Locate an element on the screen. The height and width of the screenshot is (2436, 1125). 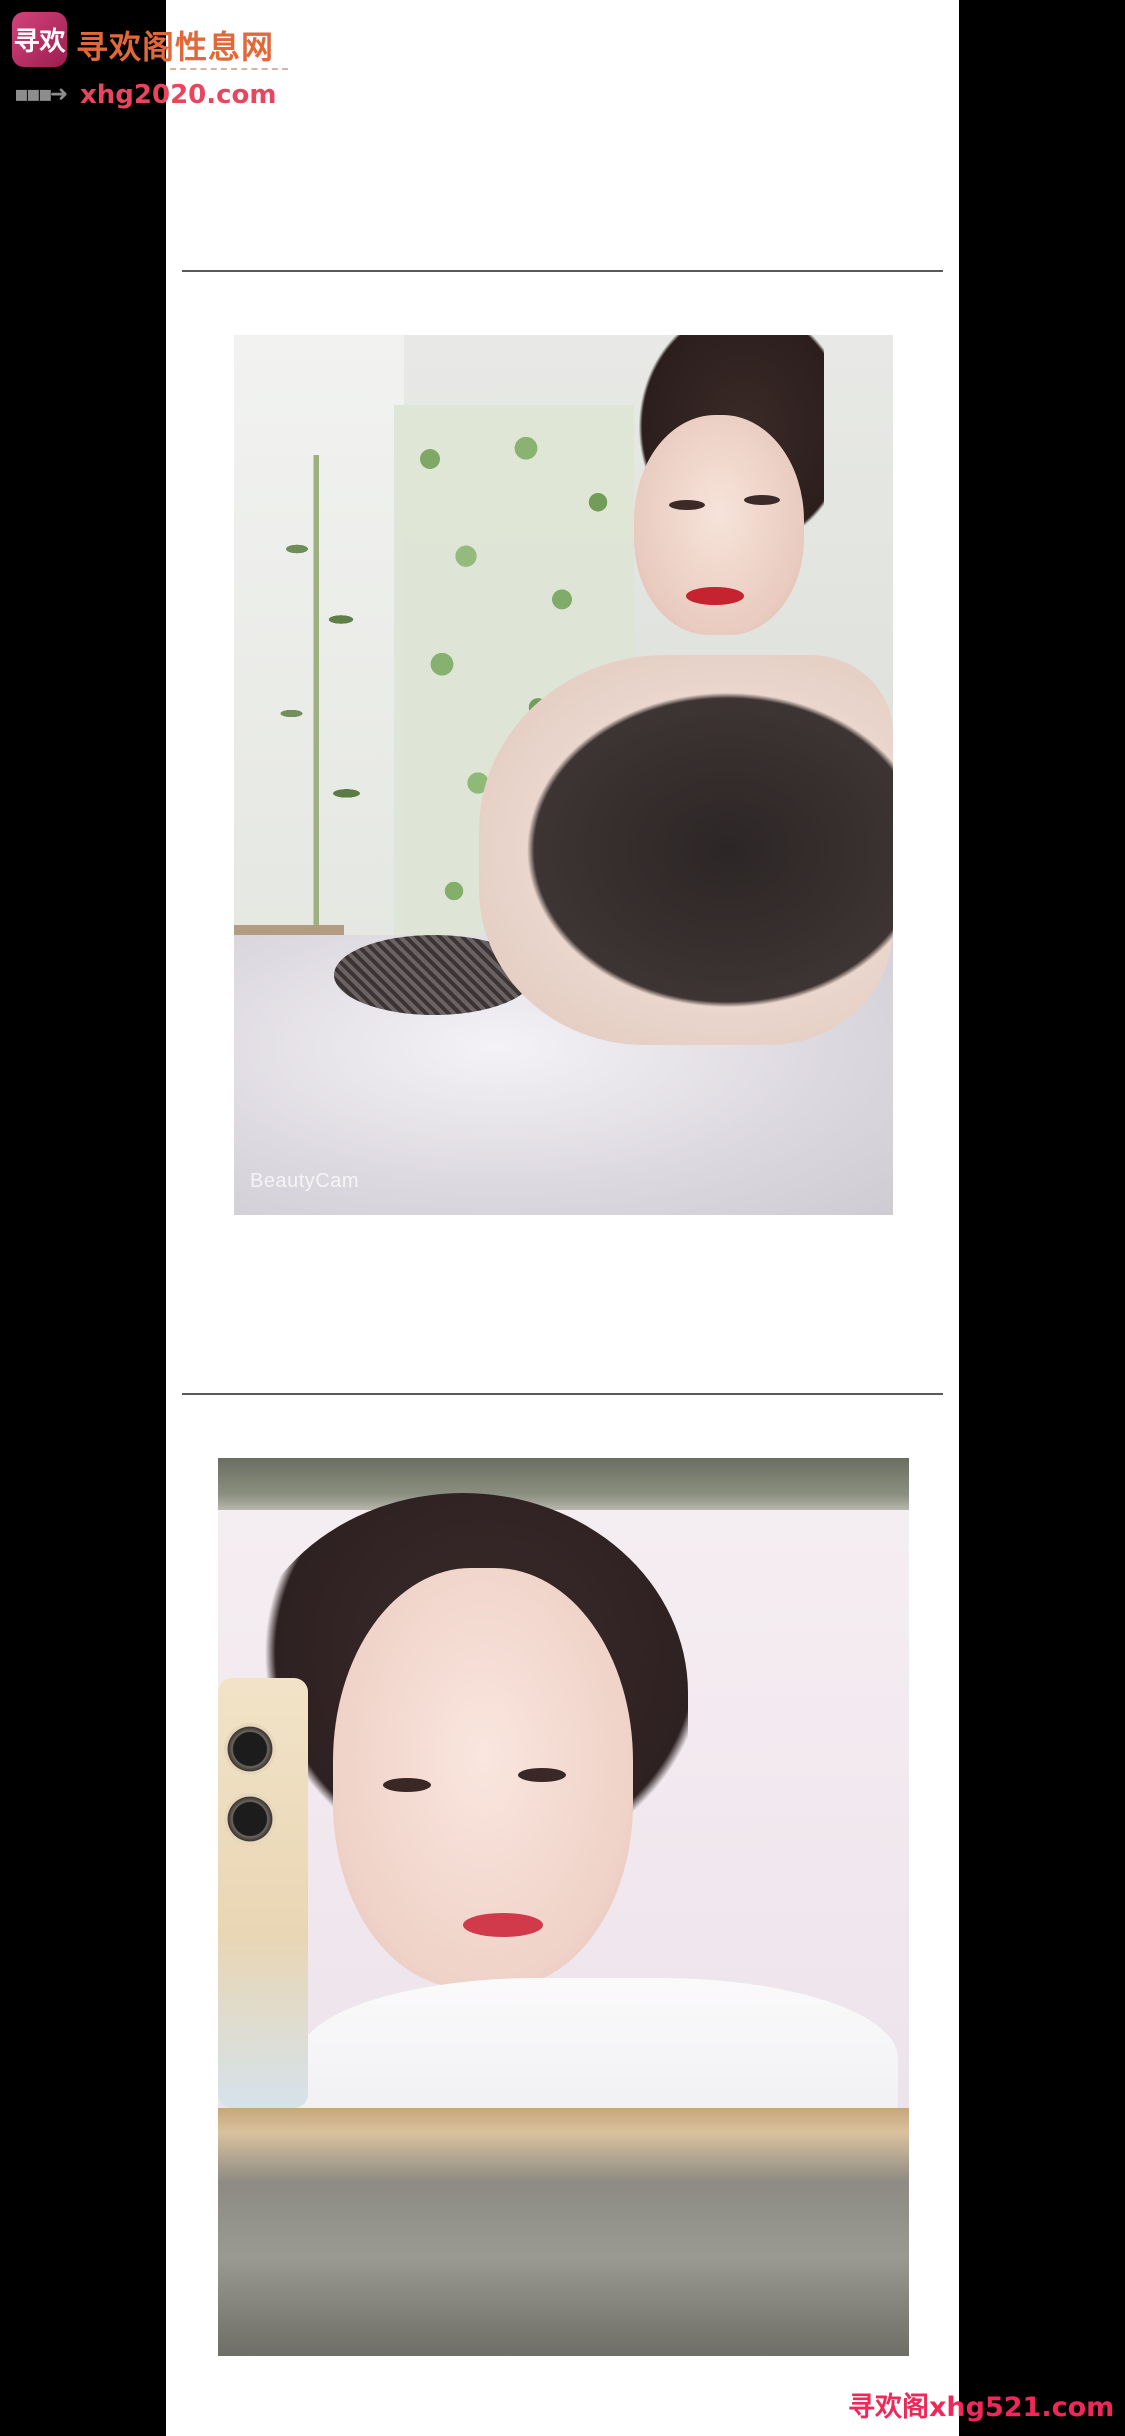
mirror-frame-bottom is located at coordinates (563, 2232).